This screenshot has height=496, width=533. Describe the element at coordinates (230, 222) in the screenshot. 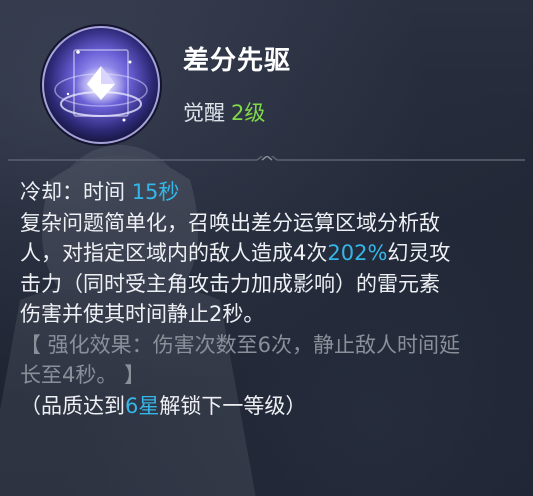

I see `description-line-1: 复杂问题简单化，召唤出差分运算区域分析敌` at that location.